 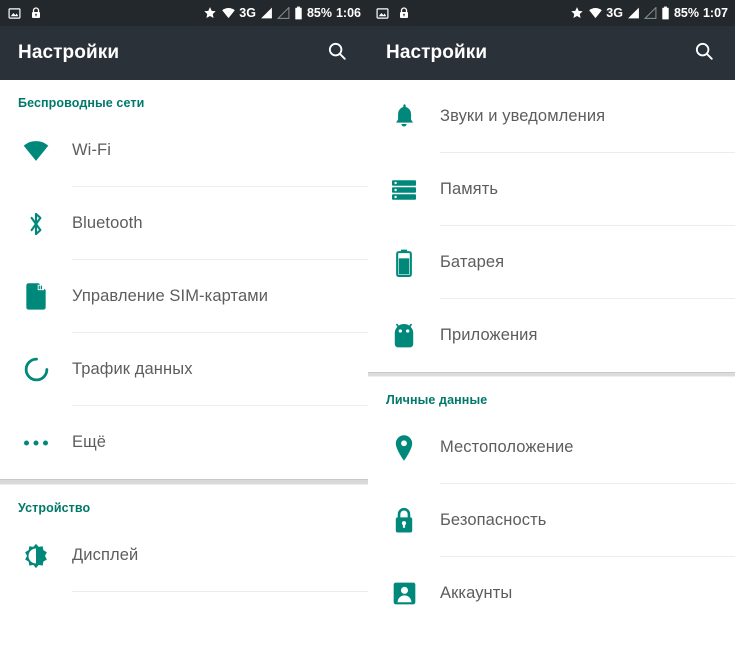 I want to click on brightness-icon, so click(x=36, y=555).